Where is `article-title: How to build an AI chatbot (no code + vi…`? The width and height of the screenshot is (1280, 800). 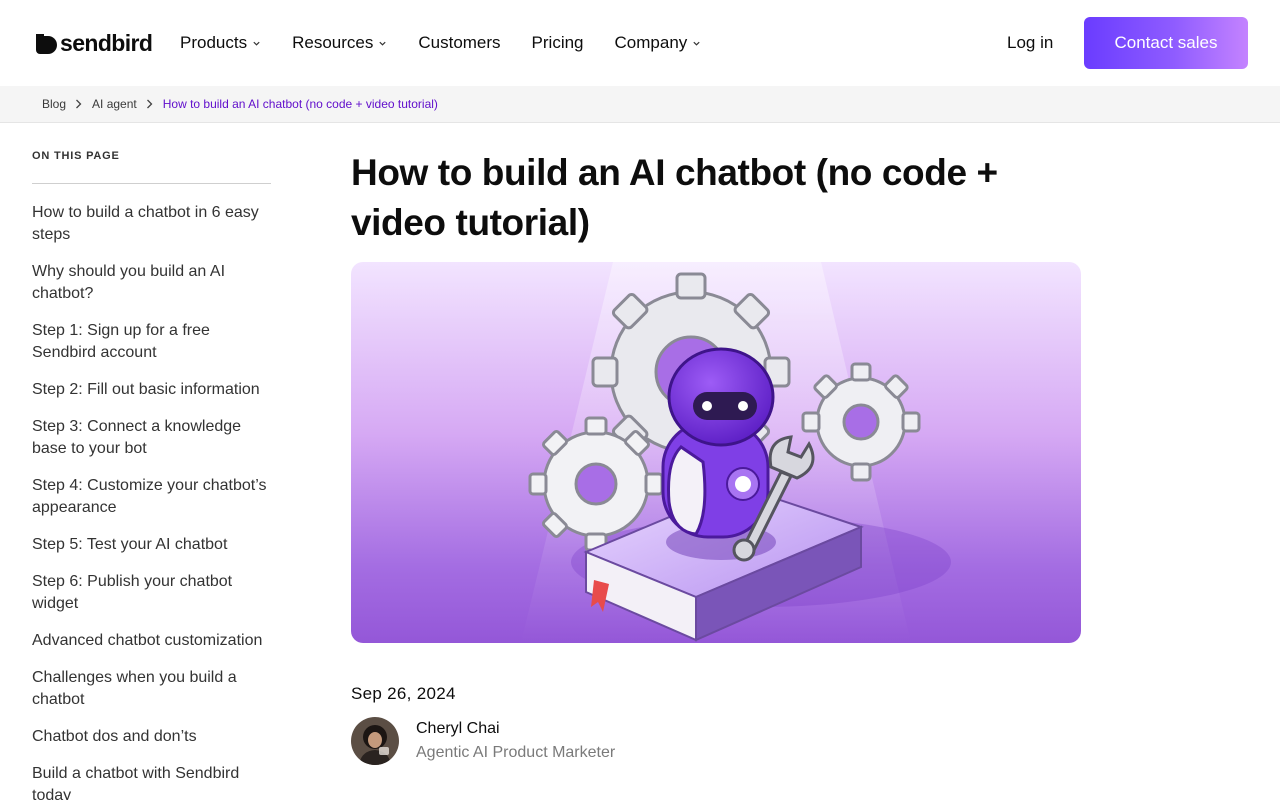
article-title: How to build an AI chatbot (no code + vi… is located at coordinates (674, 197).